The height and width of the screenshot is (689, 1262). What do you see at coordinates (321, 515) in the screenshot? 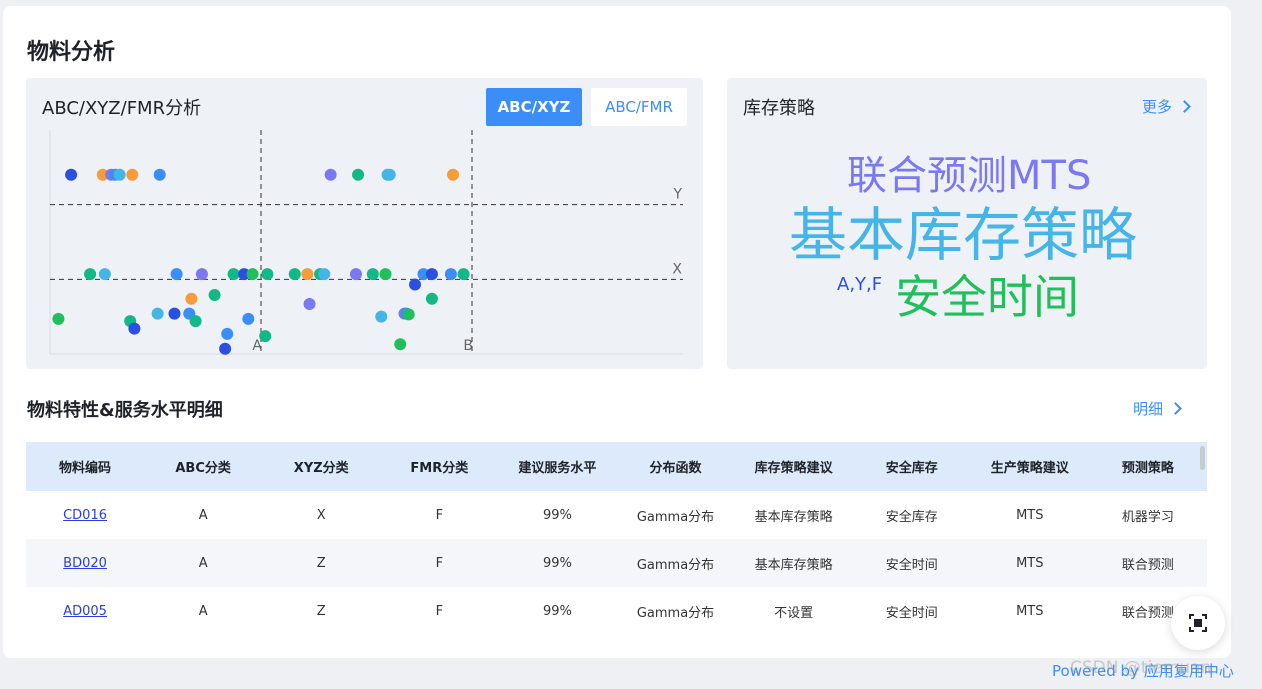
I see `table-cell: X` at bounding box center [321, 515].